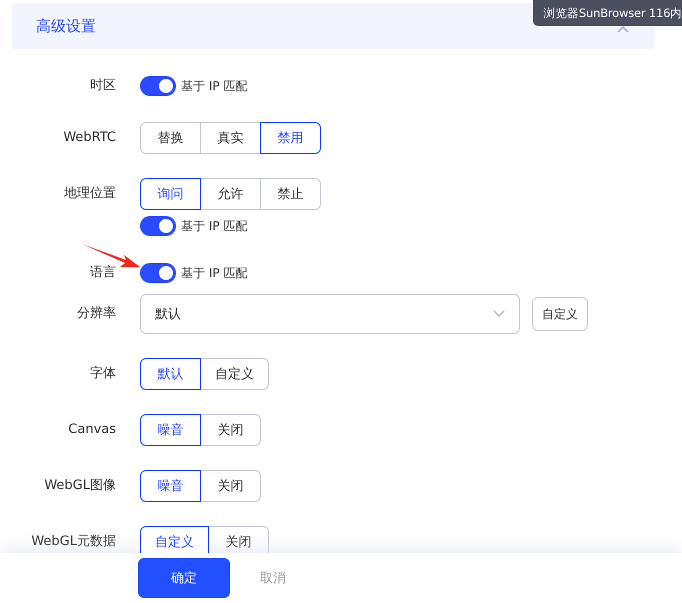 This screenshot has width=682, height=603. What do you see at coordinates (290, 138) in the screenshot?
I see `segment-option: 禁用` at bounding box center [290, 138].